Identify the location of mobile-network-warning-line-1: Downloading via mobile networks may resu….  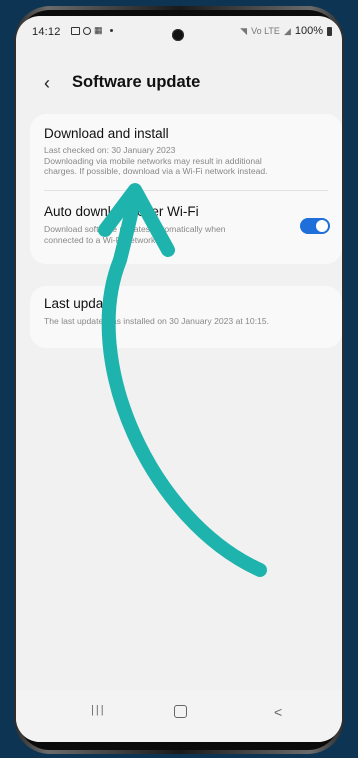
(153, 160).